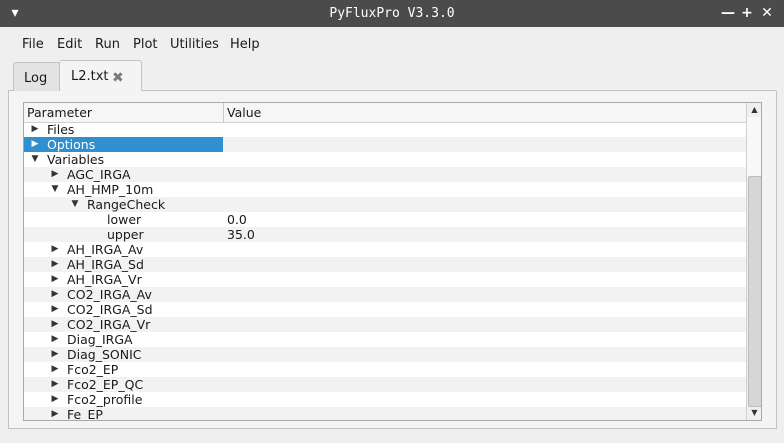 The height and width of the screenshot is (443, 784). I want to click on tree-row-ah-irga-av: ▶ AH_IRGA_Av, so click(385, 249).